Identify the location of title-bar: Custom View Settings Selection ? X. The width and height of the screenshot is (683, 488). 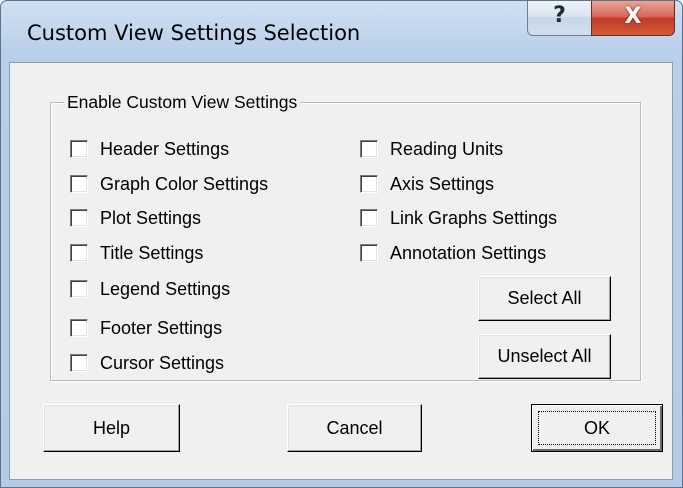
(341, 32).